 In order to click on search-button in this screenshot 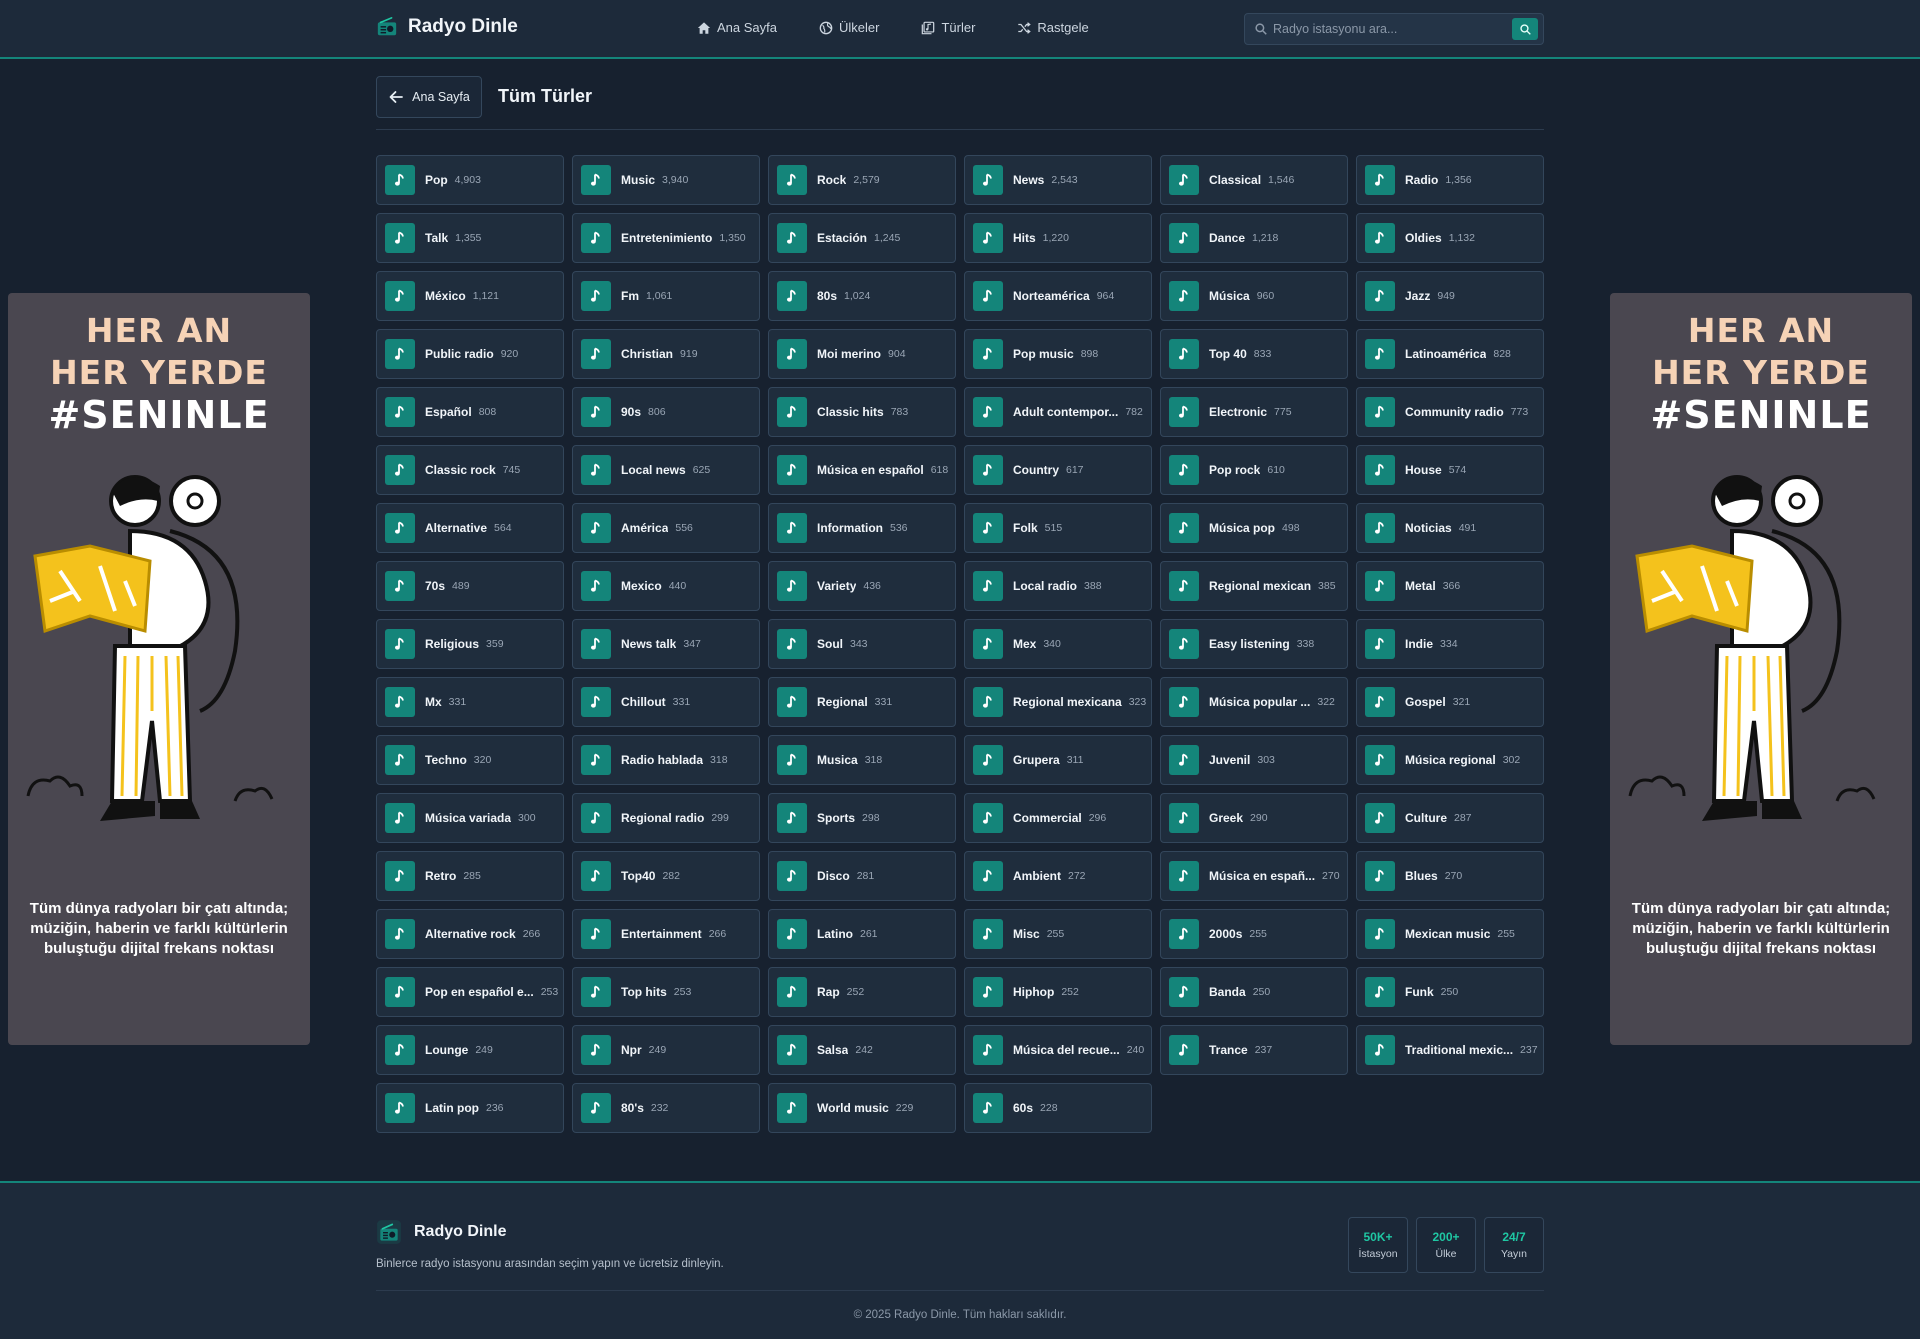, I will do `click(1525, 29)`.